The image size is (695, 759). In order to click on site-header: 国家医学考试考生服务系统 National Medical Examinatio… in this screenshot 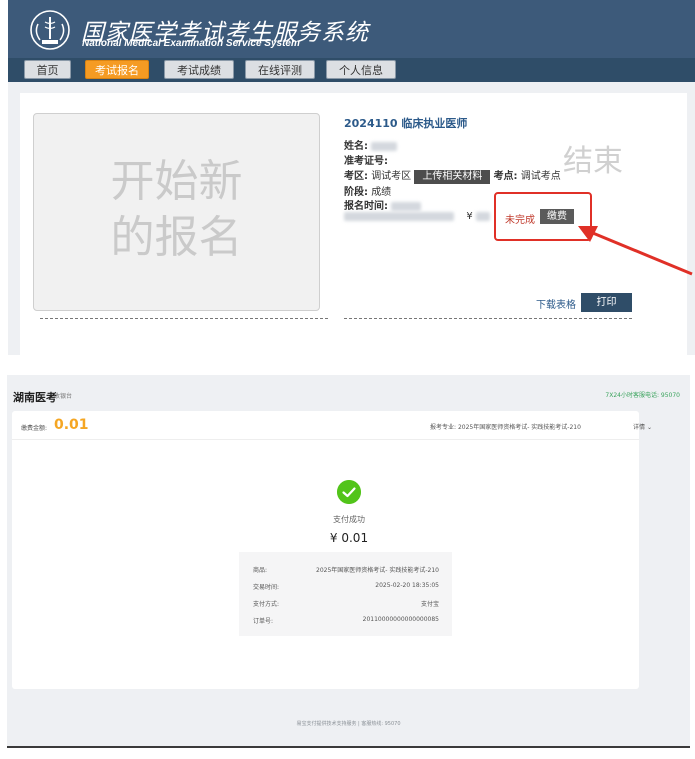, I will do `click(351, 29)`.